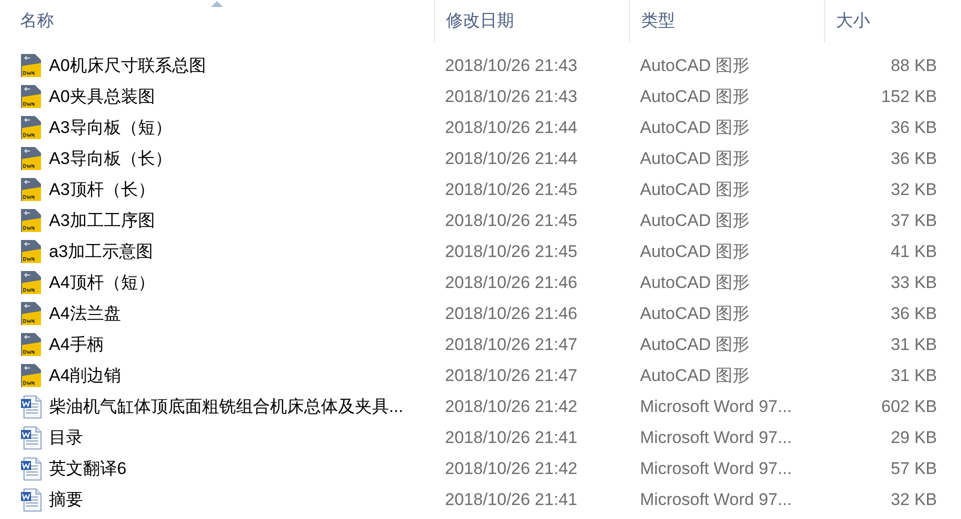 Image resolution: width=961 pixels, height=519 pixels. I want to click on file-name: 摘要, so click(66, 499).